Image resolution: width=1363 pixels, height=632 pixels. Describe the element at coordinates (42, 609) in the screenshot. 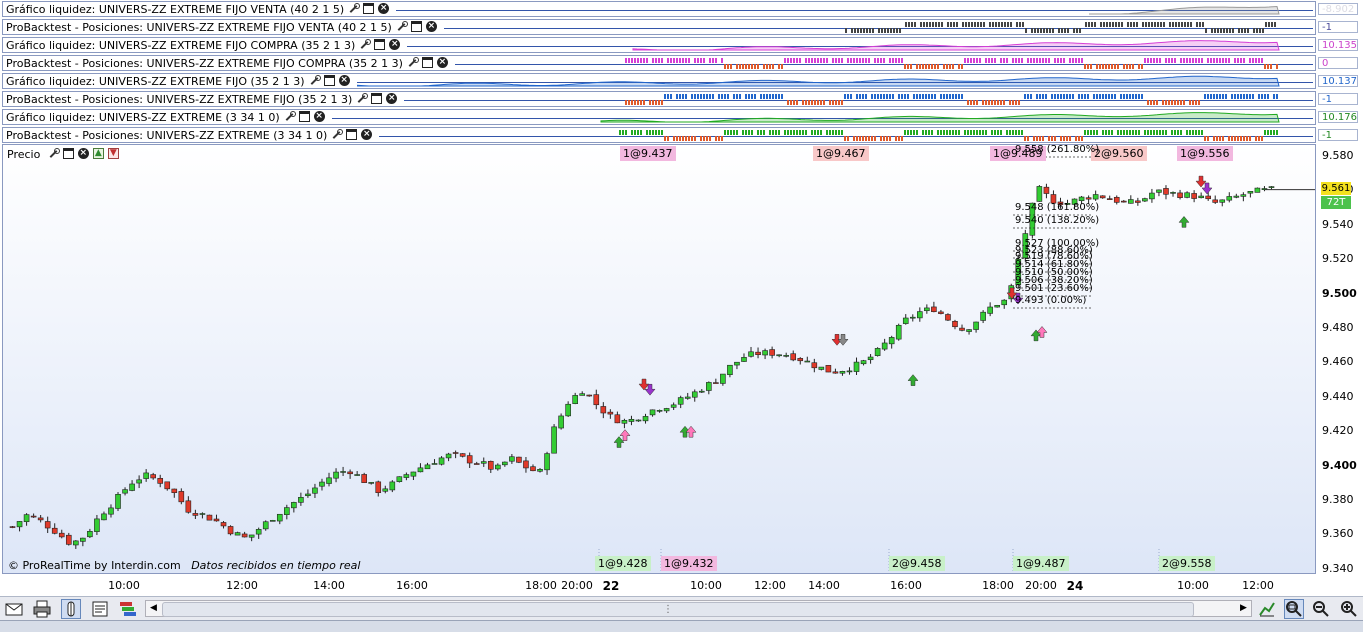

I see `printer-icon` at that location.